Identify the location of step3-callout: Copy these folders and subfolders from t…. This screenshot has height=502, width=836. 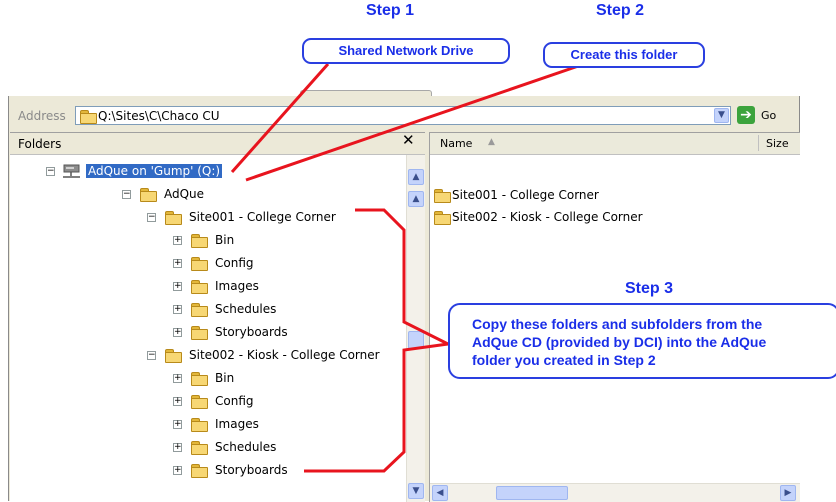
(642, 341).